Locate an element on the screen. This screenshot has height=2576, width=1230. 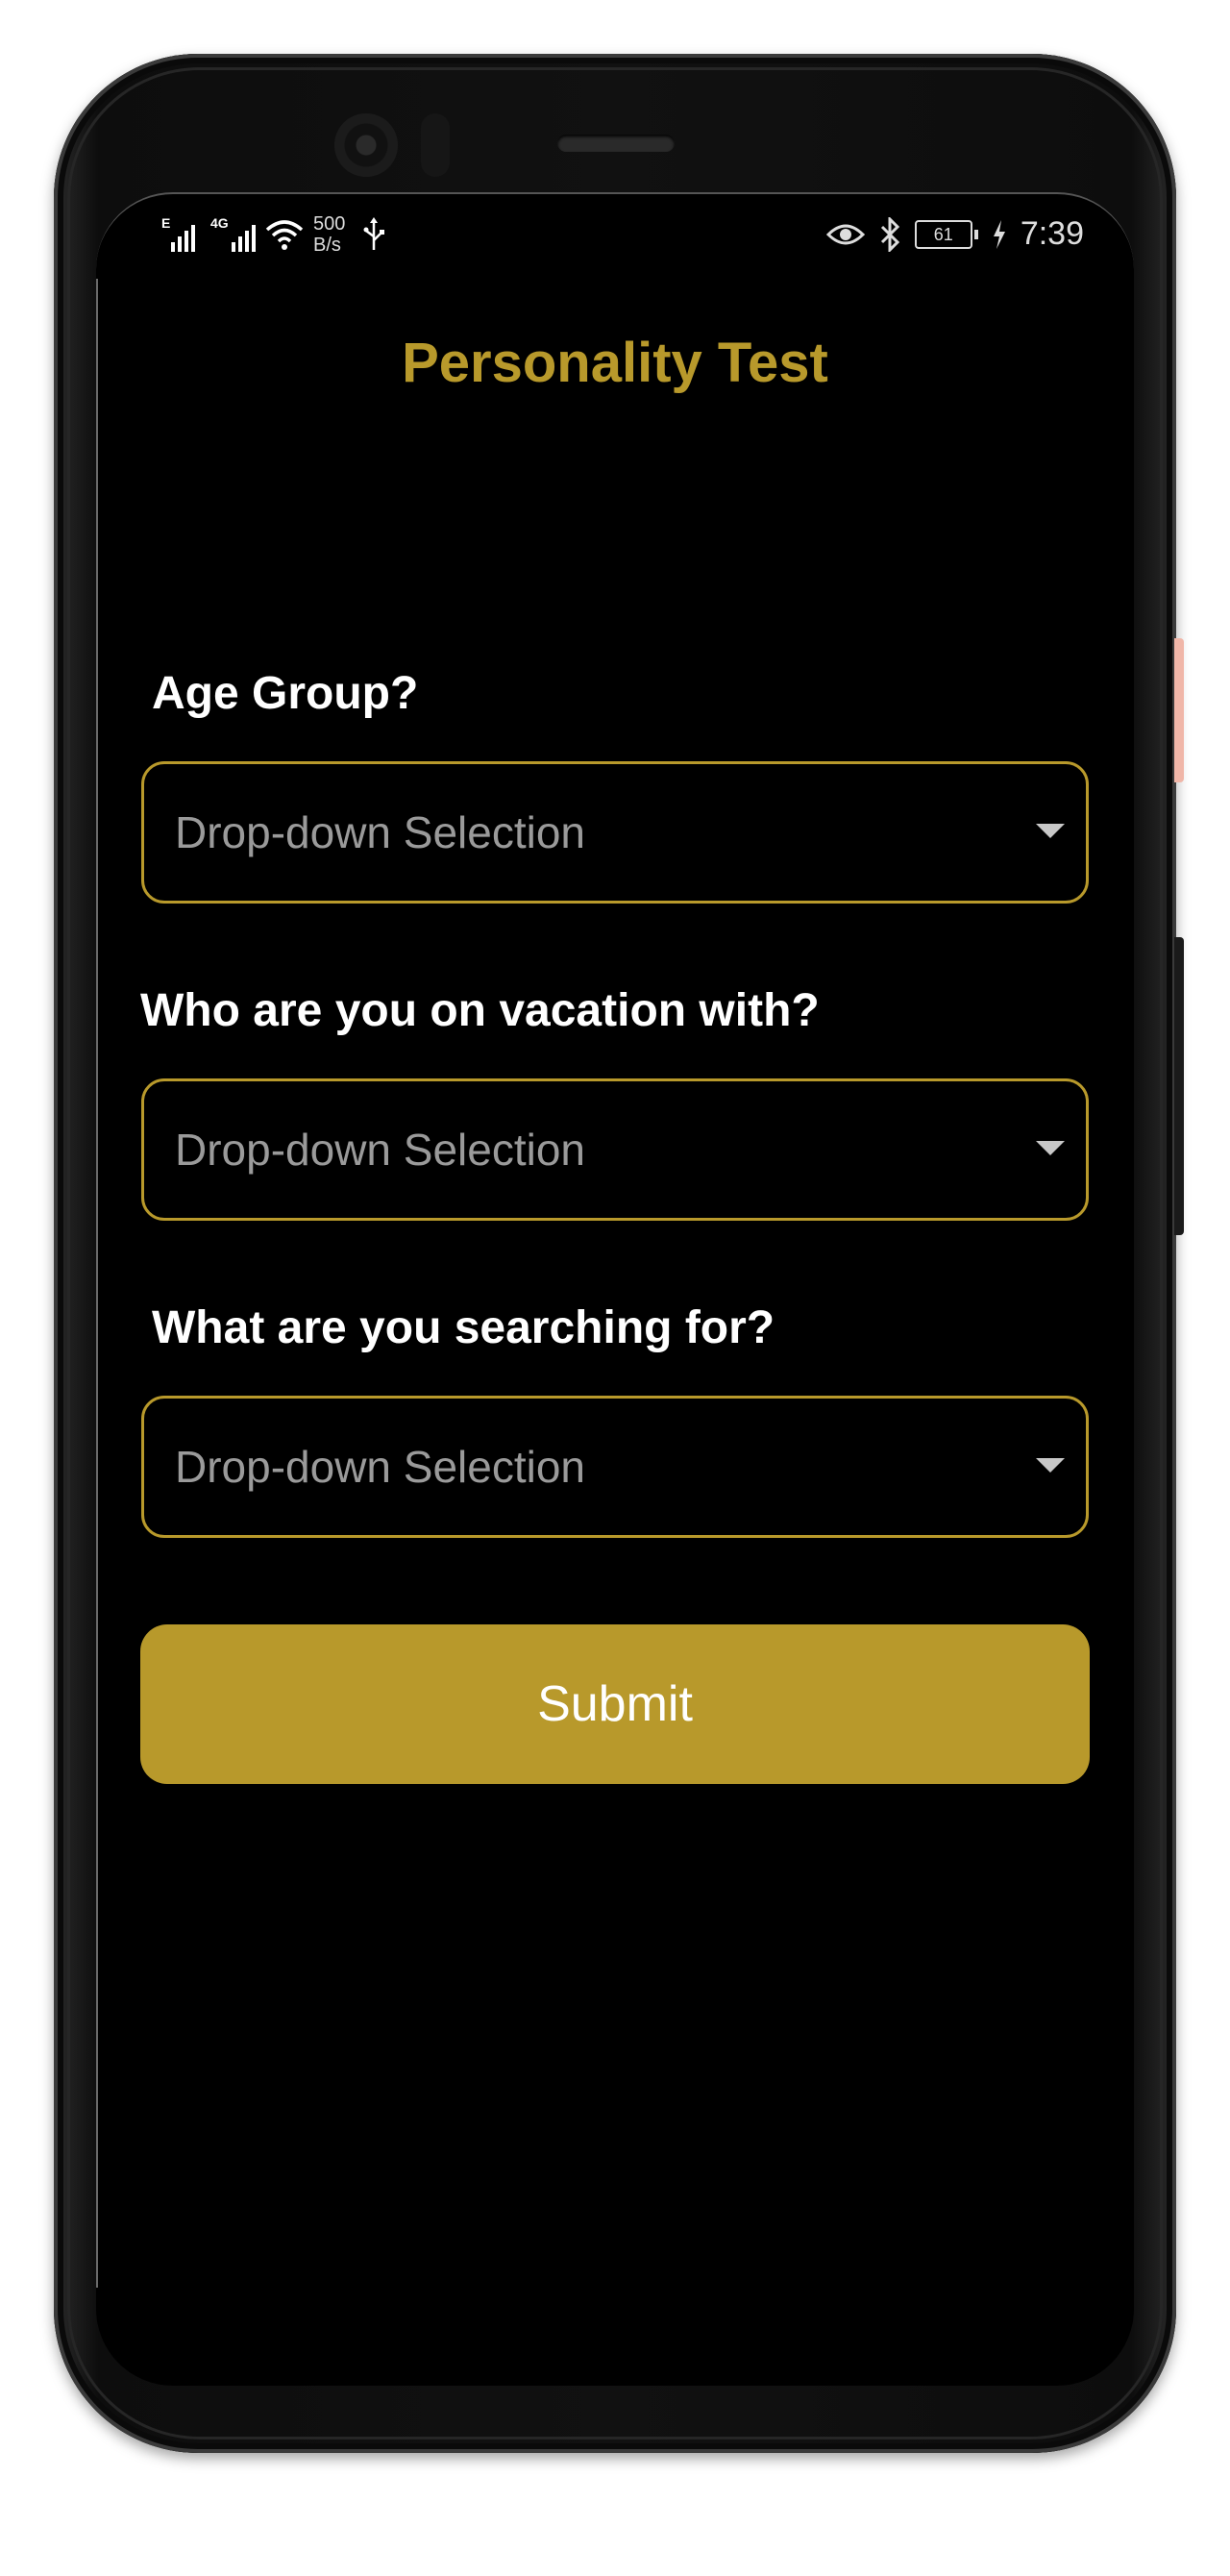
clock: 7:39 is located at coordinates (1052, 233).